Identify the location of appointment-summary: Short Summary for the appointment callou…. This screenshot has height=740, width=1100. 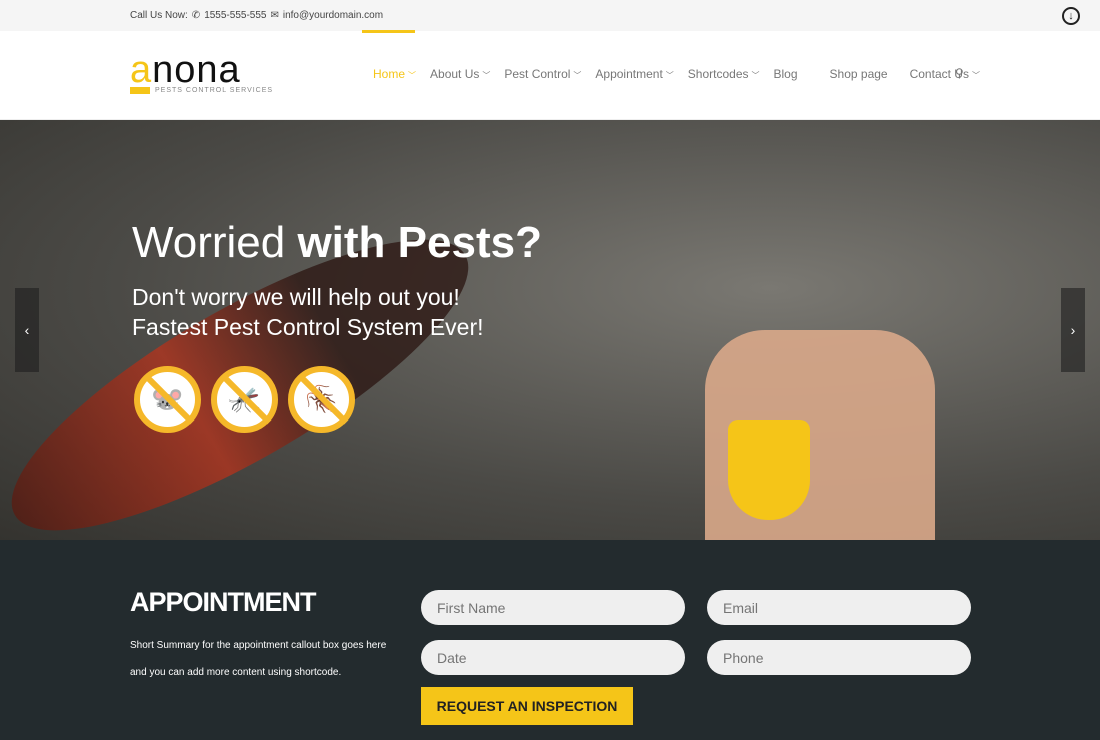
(258, 659).